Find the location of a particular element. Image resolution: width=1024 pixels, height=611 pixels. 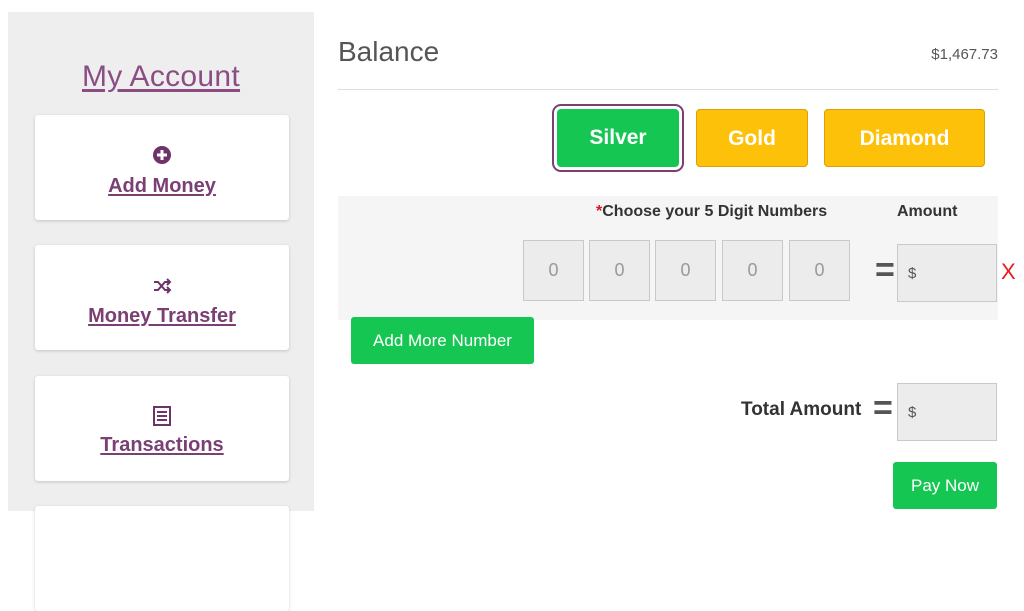

tier-silver-button: Silver is located at coordinates (618, 138).